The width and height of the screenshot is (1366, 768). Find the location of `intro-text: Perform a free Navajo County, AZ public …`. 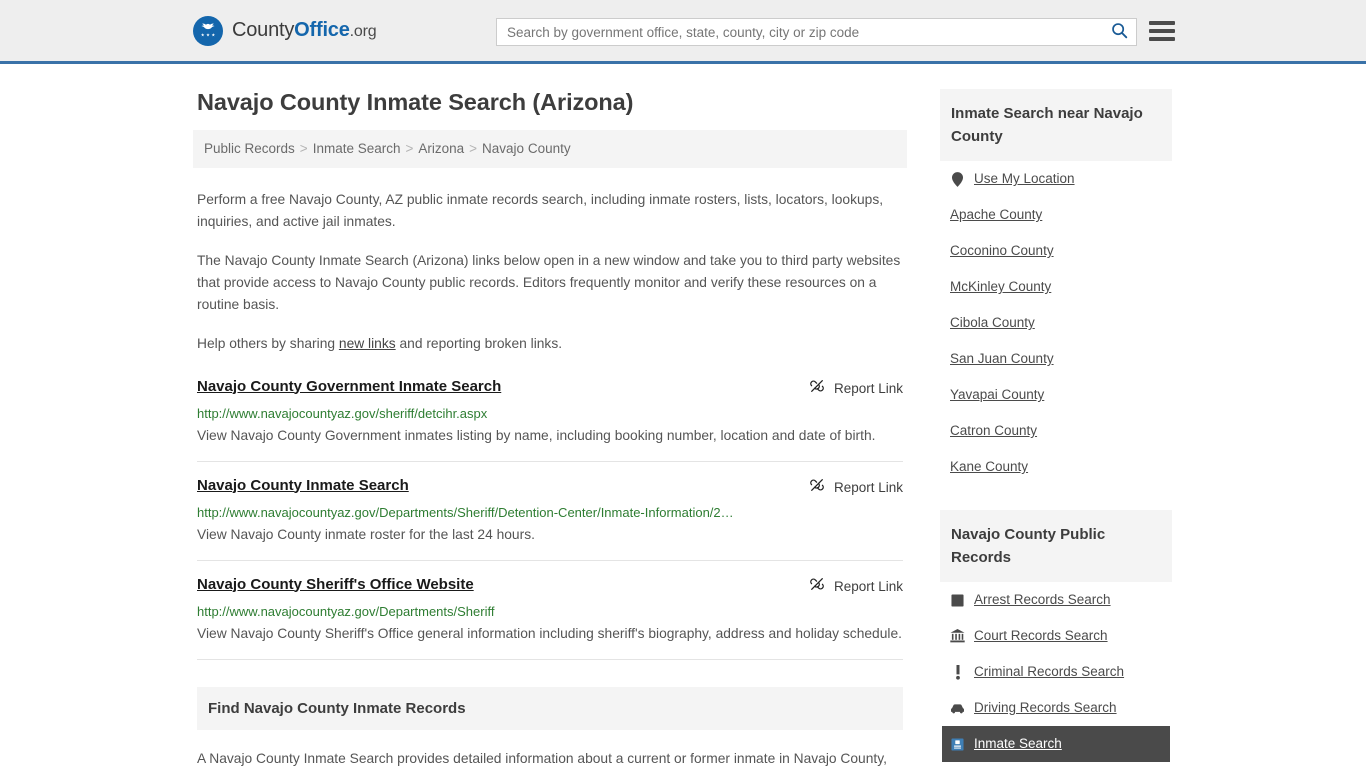

intro-text: Perform a free Navajo County, AZ public … is located at coordinates (550, 272).